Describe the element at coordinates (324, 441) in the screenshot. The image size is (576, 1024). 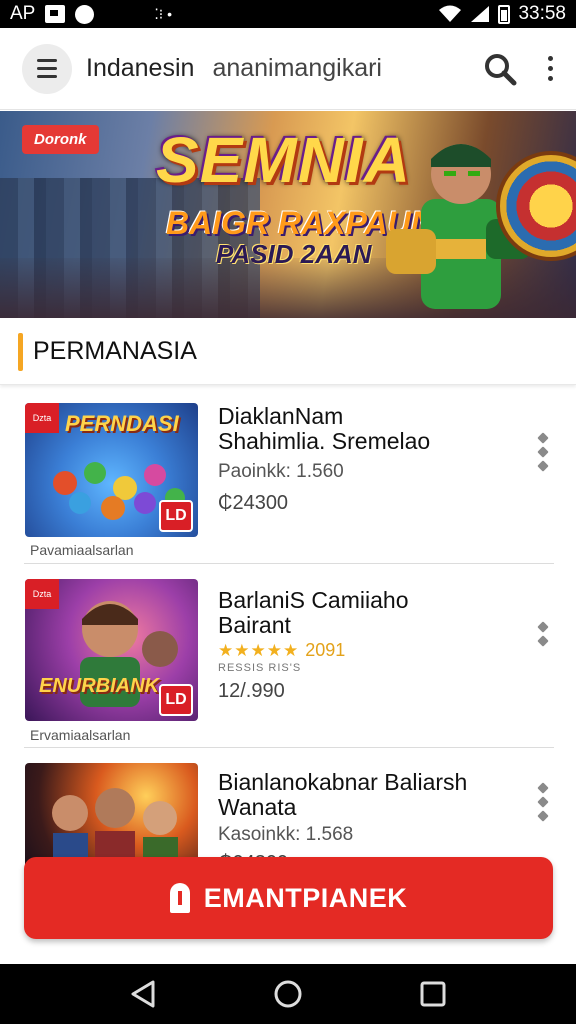
I see `item-title-line2: Shahimlia. Sremelao` at that location.